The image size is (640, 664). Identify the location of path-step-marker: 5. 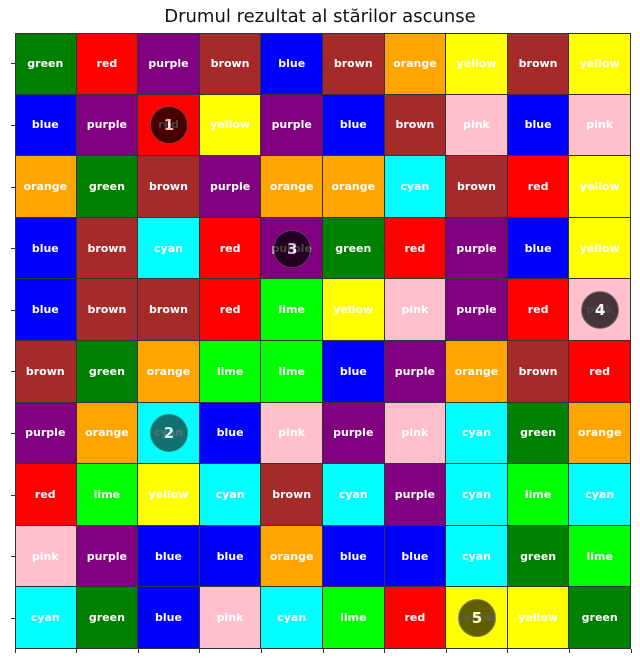
(477, 618).